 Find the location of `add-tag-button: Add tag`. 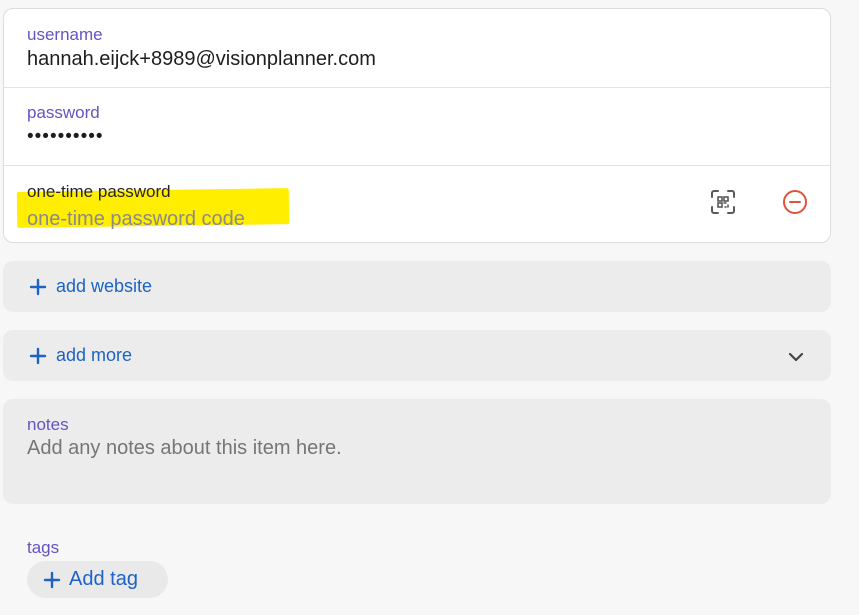

add-tag-button: Add tag is located at coordinates (97, 579).